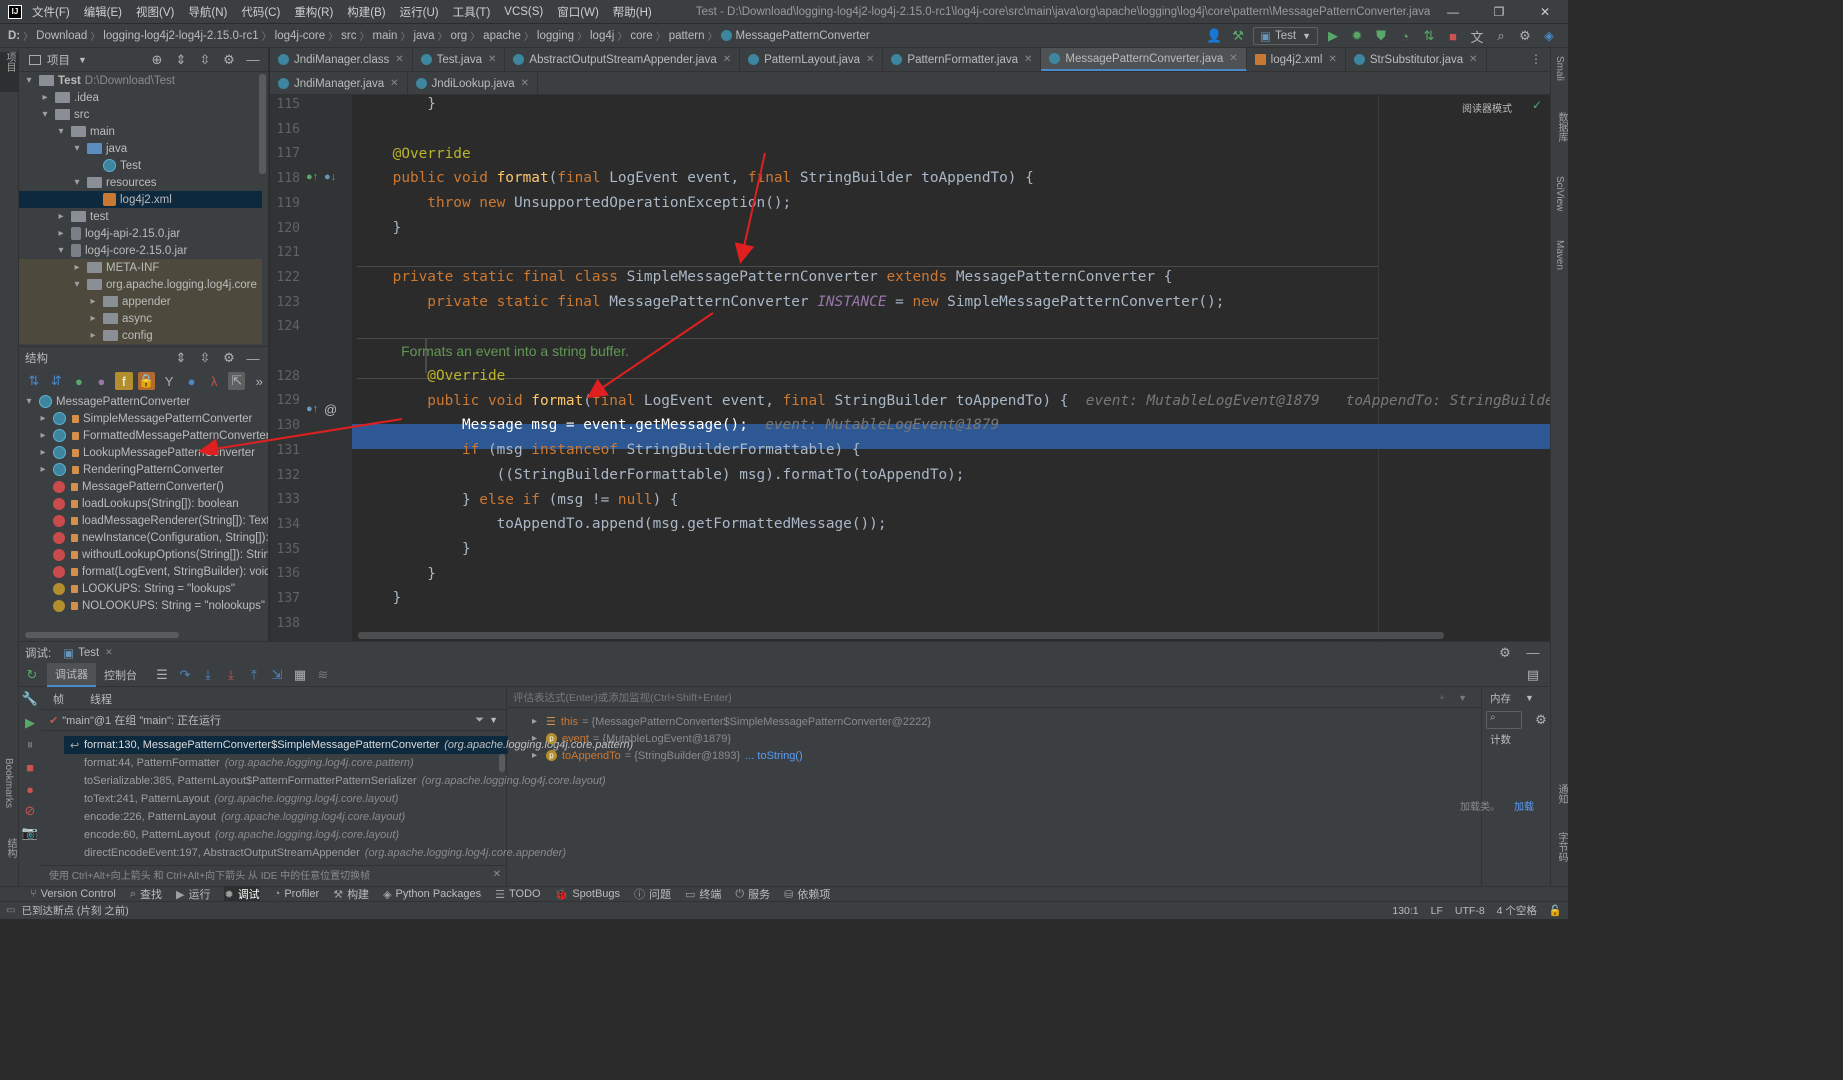  What do you see at coordinates (578, 12) in the screenshot?
I see `menu-item: 窗口(W)` at bounding box center [578, 12].